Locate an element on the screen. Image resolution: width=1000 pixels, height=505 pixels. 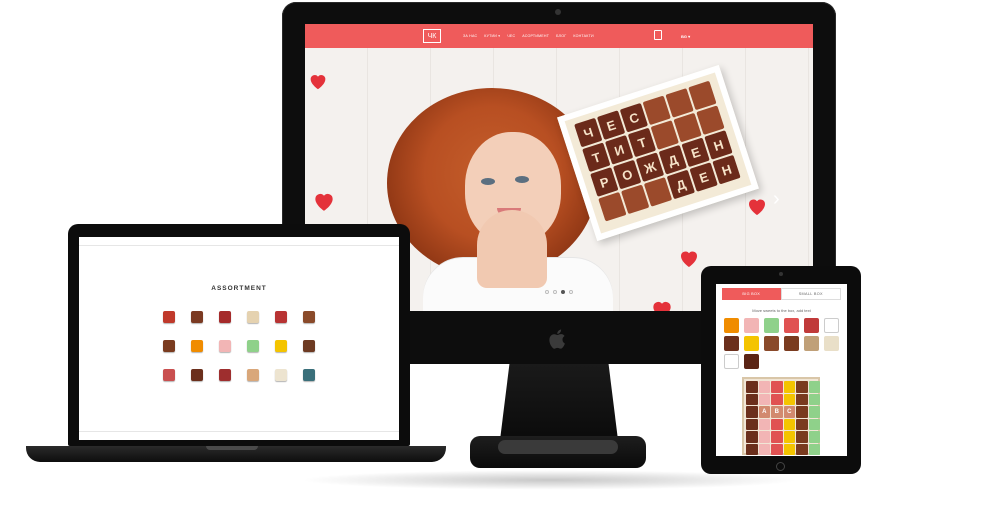
chocolate-box-builder: ABC is located at coordinates (781, 416).